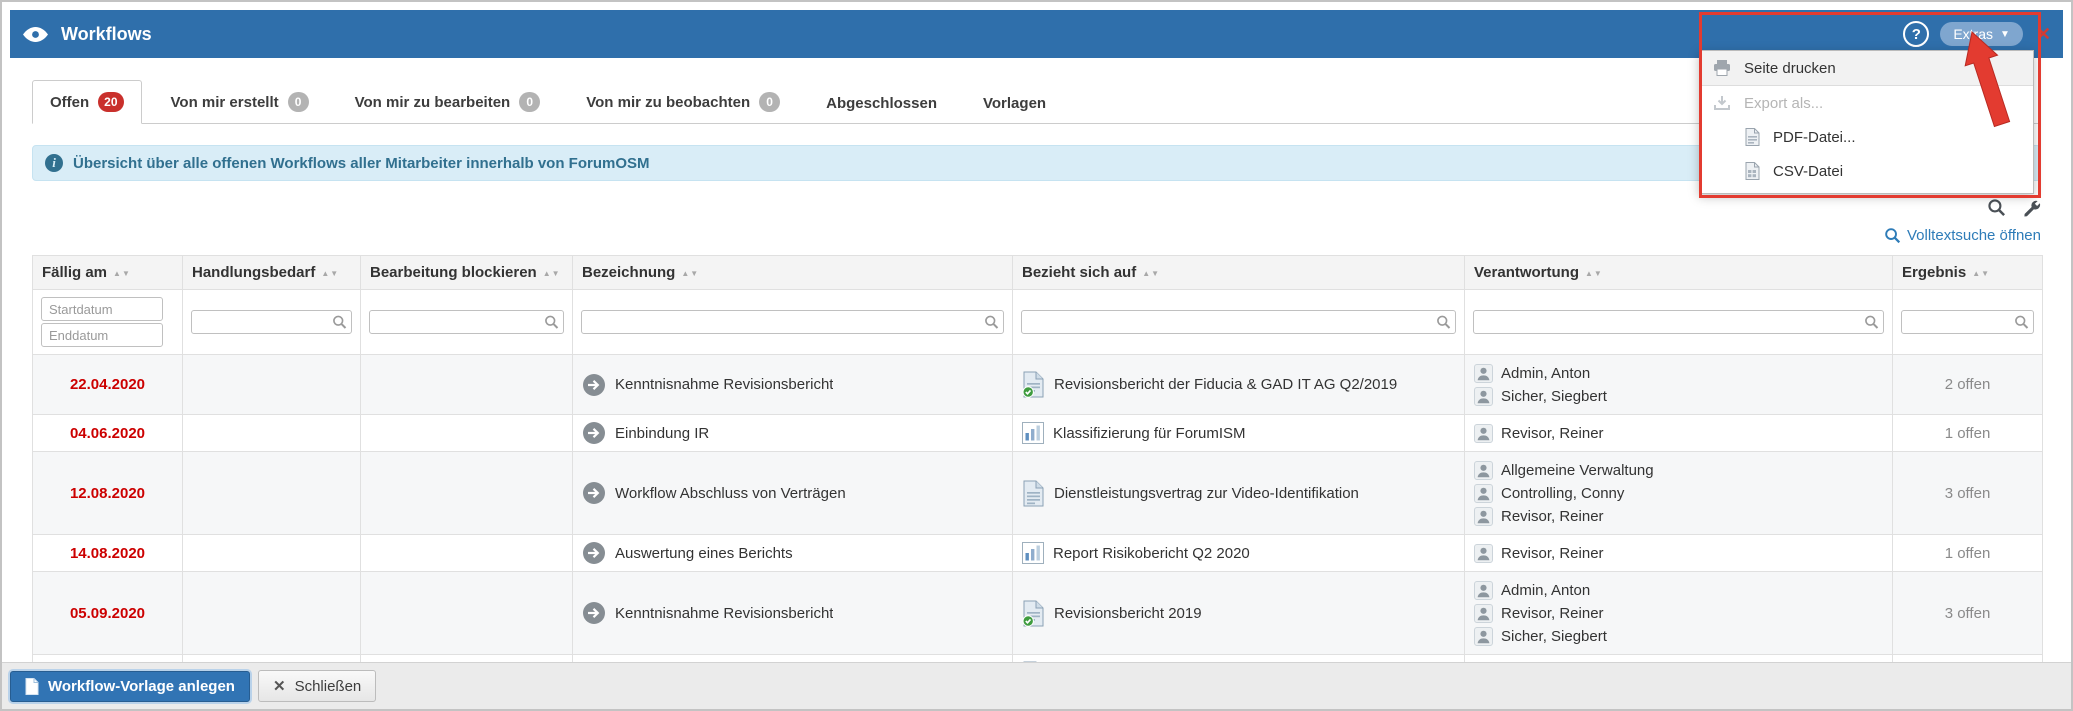 This screenshot has height=711, width=2073. What do you see at coordinates (1678, 470) in the screenshot?
I see `responsible-person: Allgemeine Verwaltung` at bounding box center [1678, 470].